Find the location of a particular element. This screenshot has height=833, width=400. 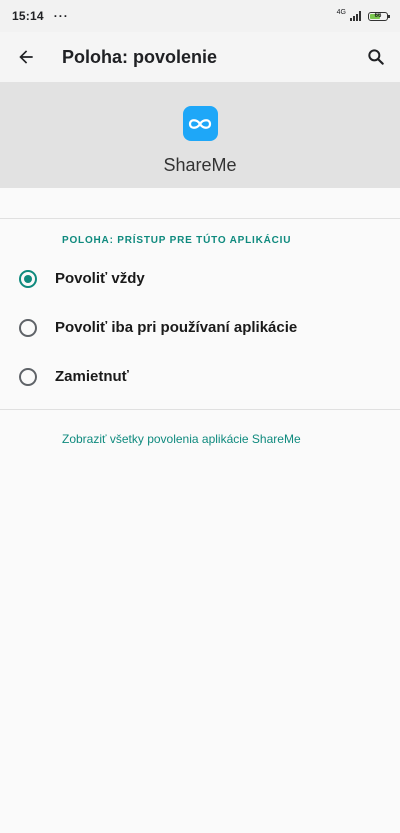

search-button is located at coordinates (376, 57).